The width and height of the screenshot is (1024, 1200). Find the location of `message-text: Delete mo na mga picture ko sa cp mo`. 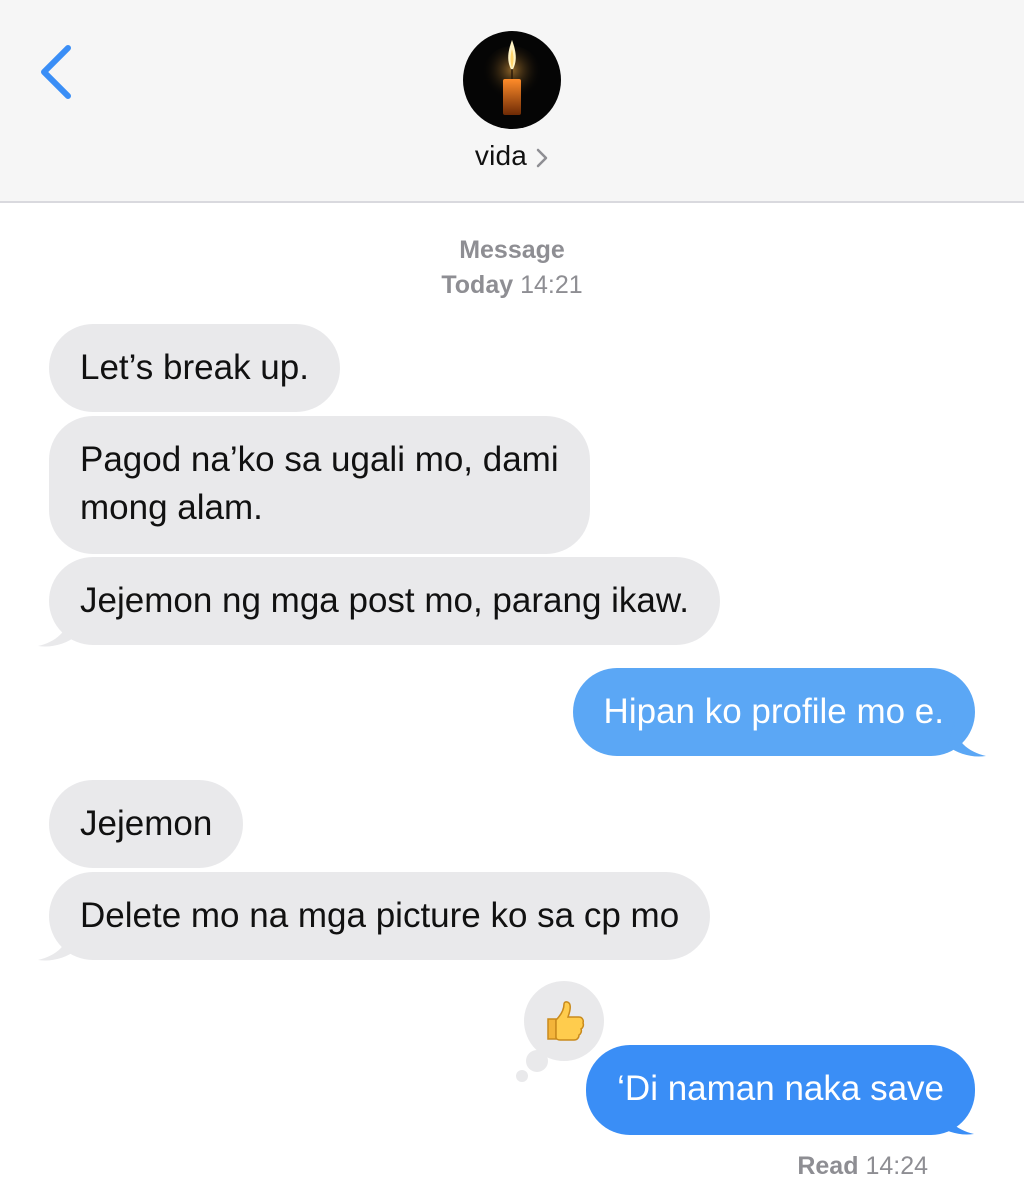

message-text: Delete mo na mga picture ko sa cp mo is located at coordinates (380, 915).